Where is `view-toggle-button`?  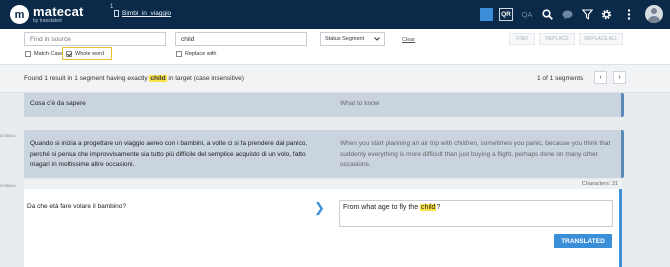 view-toggle-button is located at coordinates (486, 14).